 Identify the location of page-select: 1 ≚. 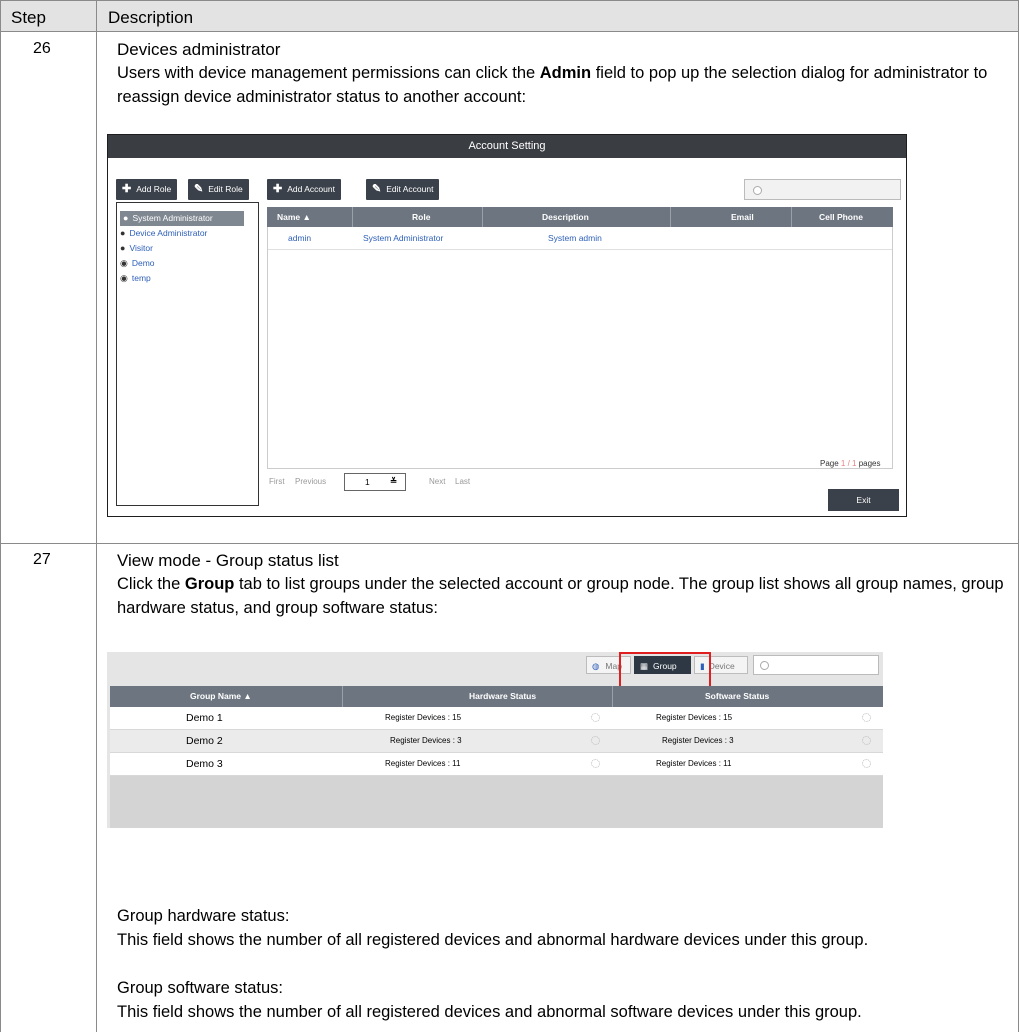
(375, 482).